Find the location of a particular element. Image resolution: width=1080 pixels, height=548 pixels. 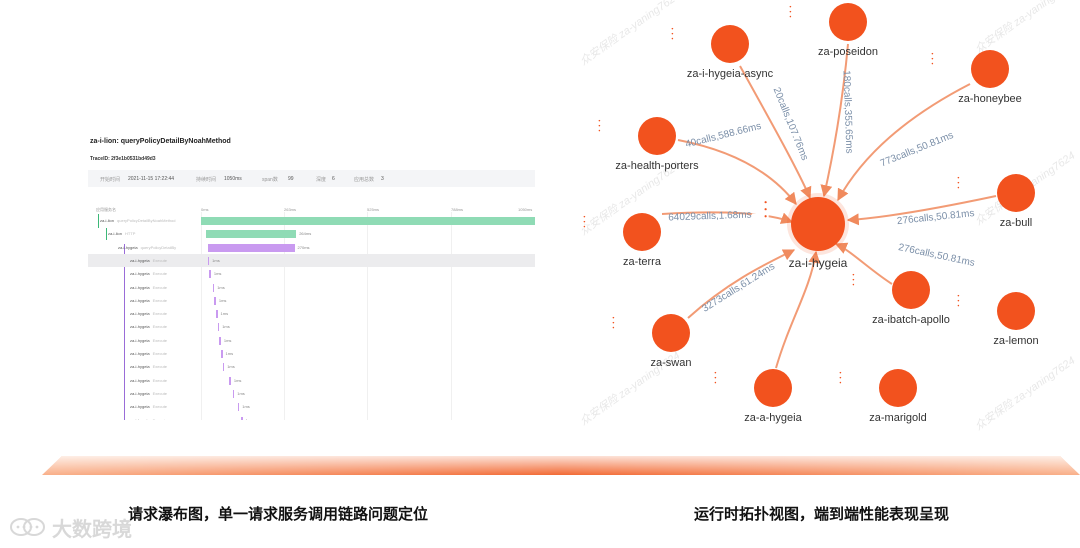

service-node-label: za-marigold is located at coordinates (898, 418).